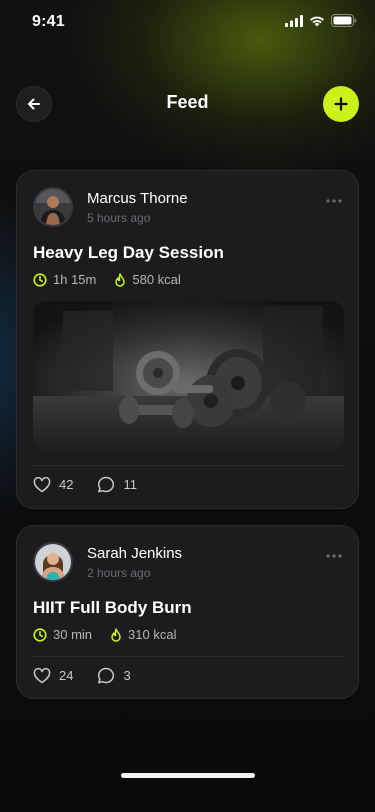 This screenshot has width=375, height=812. What do you see at coordinates (294, 20) in the screenshot?
I see `signal-icon` at bounding box center [294, 20].